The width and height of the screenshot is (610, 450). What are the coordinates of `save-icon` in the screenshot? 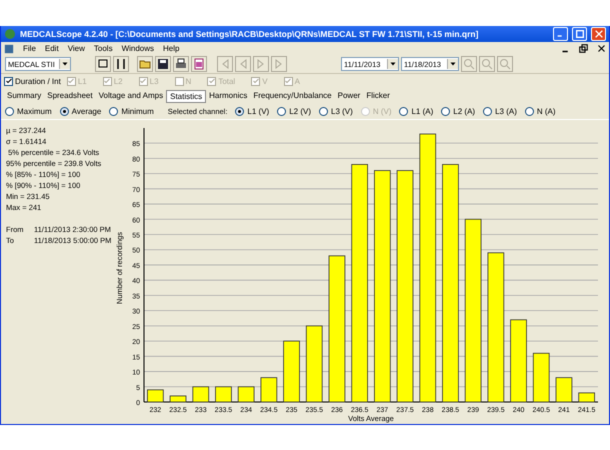 It's located at (163, 64).